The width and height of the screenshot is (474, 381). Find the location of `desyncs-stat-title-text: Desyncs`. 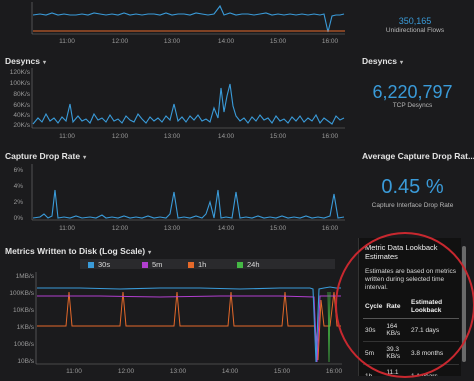

desyncs-stat-title-text: Desyncs is located at coordinates (379, 61).